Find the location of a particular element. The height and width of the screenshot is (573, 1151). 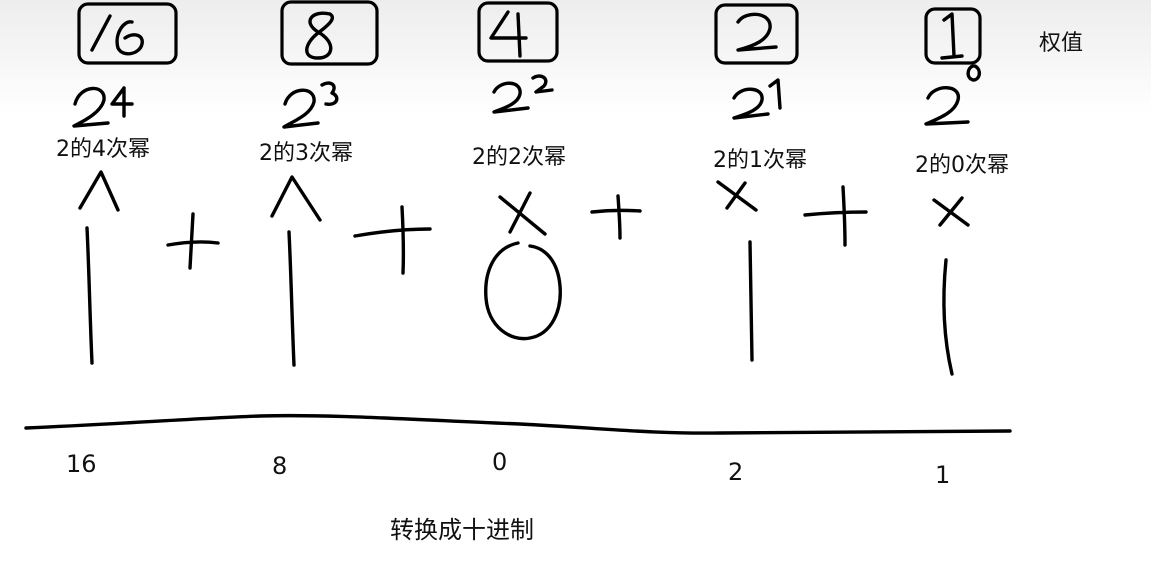

decimal-value-3: 0 is located at coordinates (500, 462).